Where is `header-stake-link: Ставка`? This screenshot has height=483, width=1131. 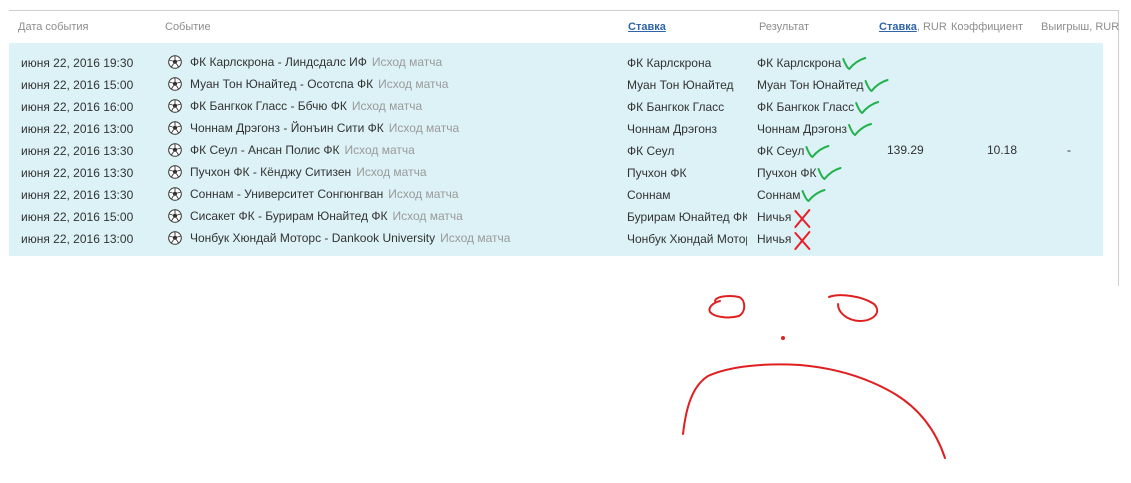
header-stake-link: Ставка is located at coordinates (647, 27).